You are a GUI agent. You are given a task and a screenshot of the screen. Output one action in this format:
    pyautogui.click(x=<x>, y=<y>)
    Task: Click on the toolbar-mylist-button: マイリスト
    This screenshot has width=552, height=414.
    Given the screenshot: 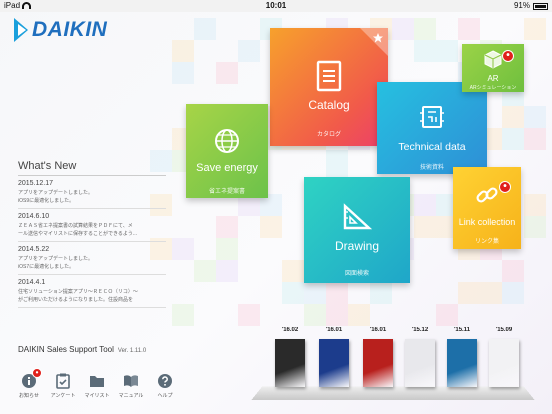 What is the action you would take?
    pyautogui.click(x=97, y=390)
    